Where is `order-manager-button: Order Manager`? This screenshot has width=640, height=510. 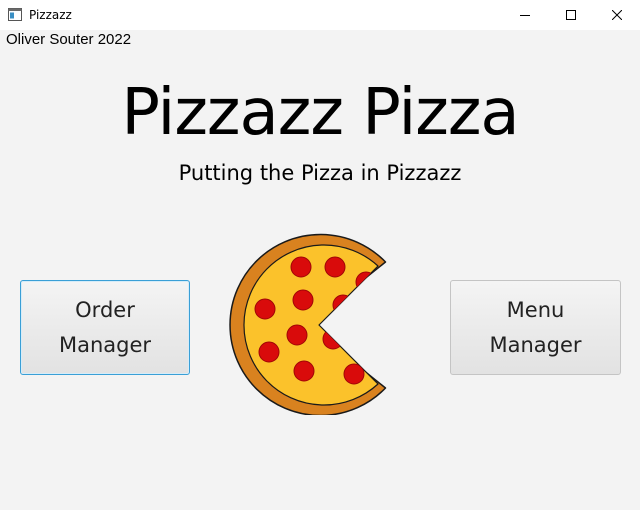
order-manager-button: Order Manager is located at coordinates (105, 327).